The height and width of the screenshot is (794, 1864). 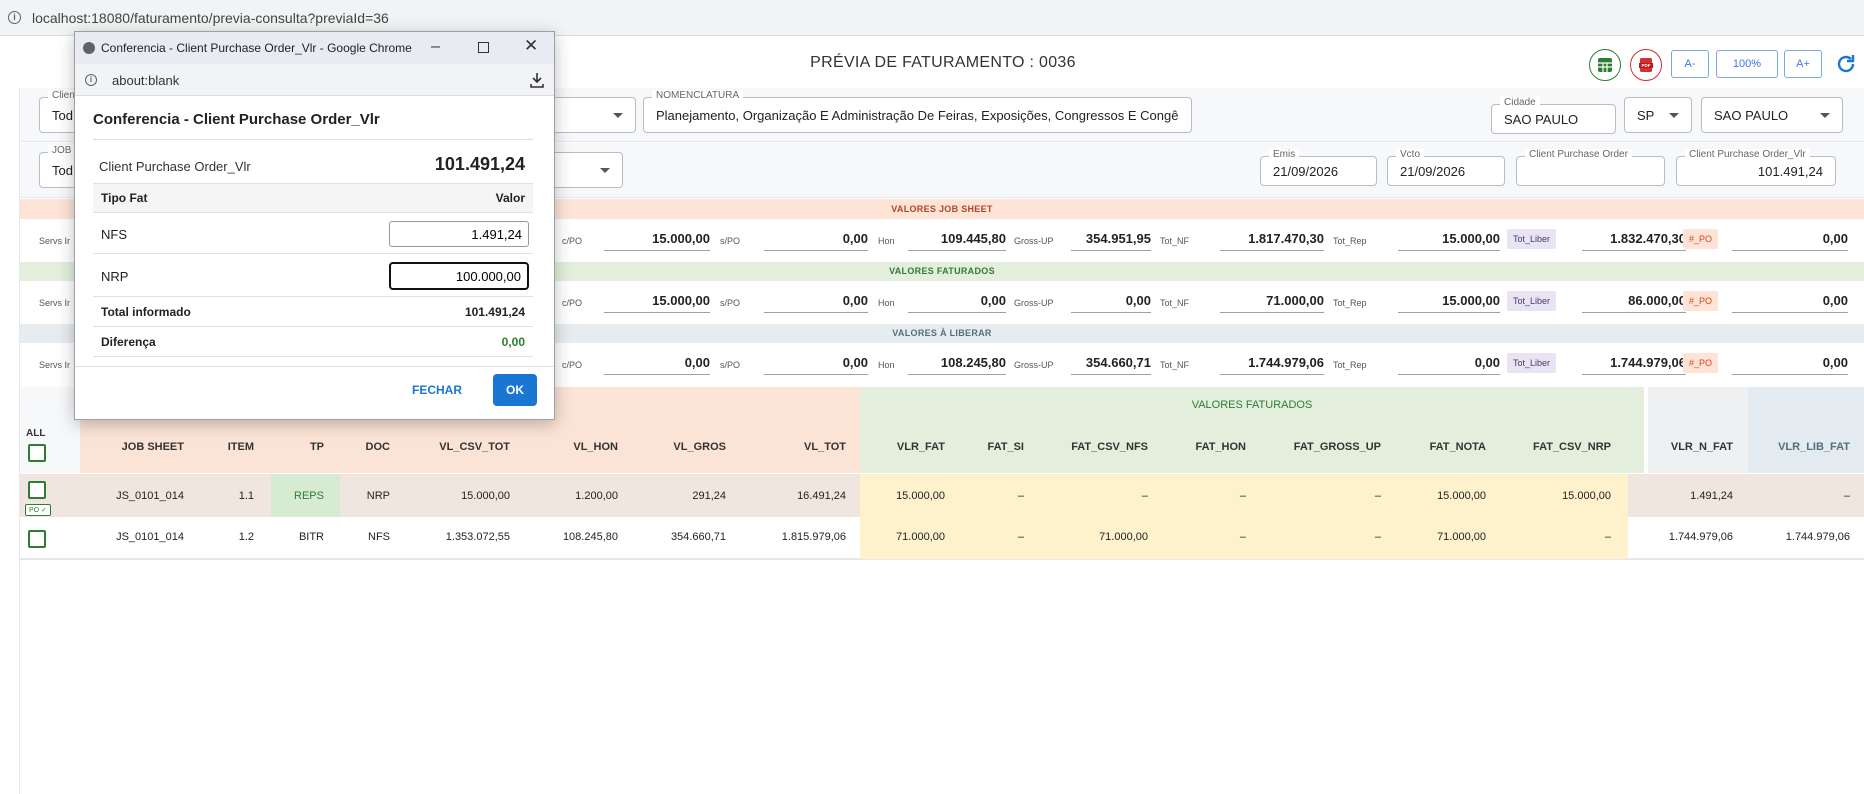 What do you see at coordinates (1772, 115) in the screenshot?
I see `municipio-select: SAO PAULO` at bounding box center [1772, 115].